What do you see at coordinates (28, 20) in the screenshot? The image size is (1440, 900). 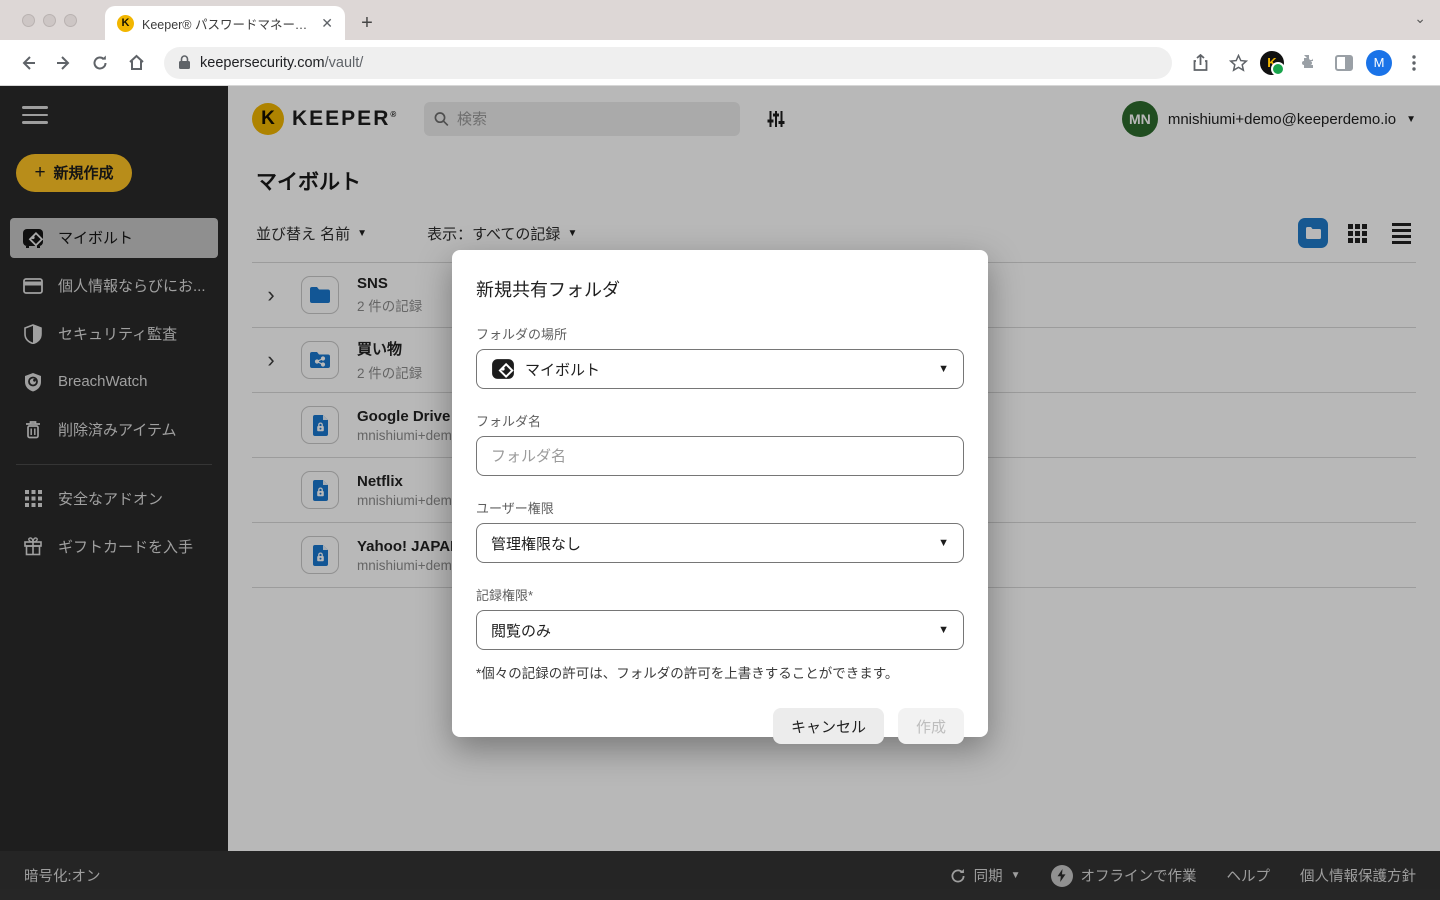 I see `window-close-button` at bounding box center [28, 20].